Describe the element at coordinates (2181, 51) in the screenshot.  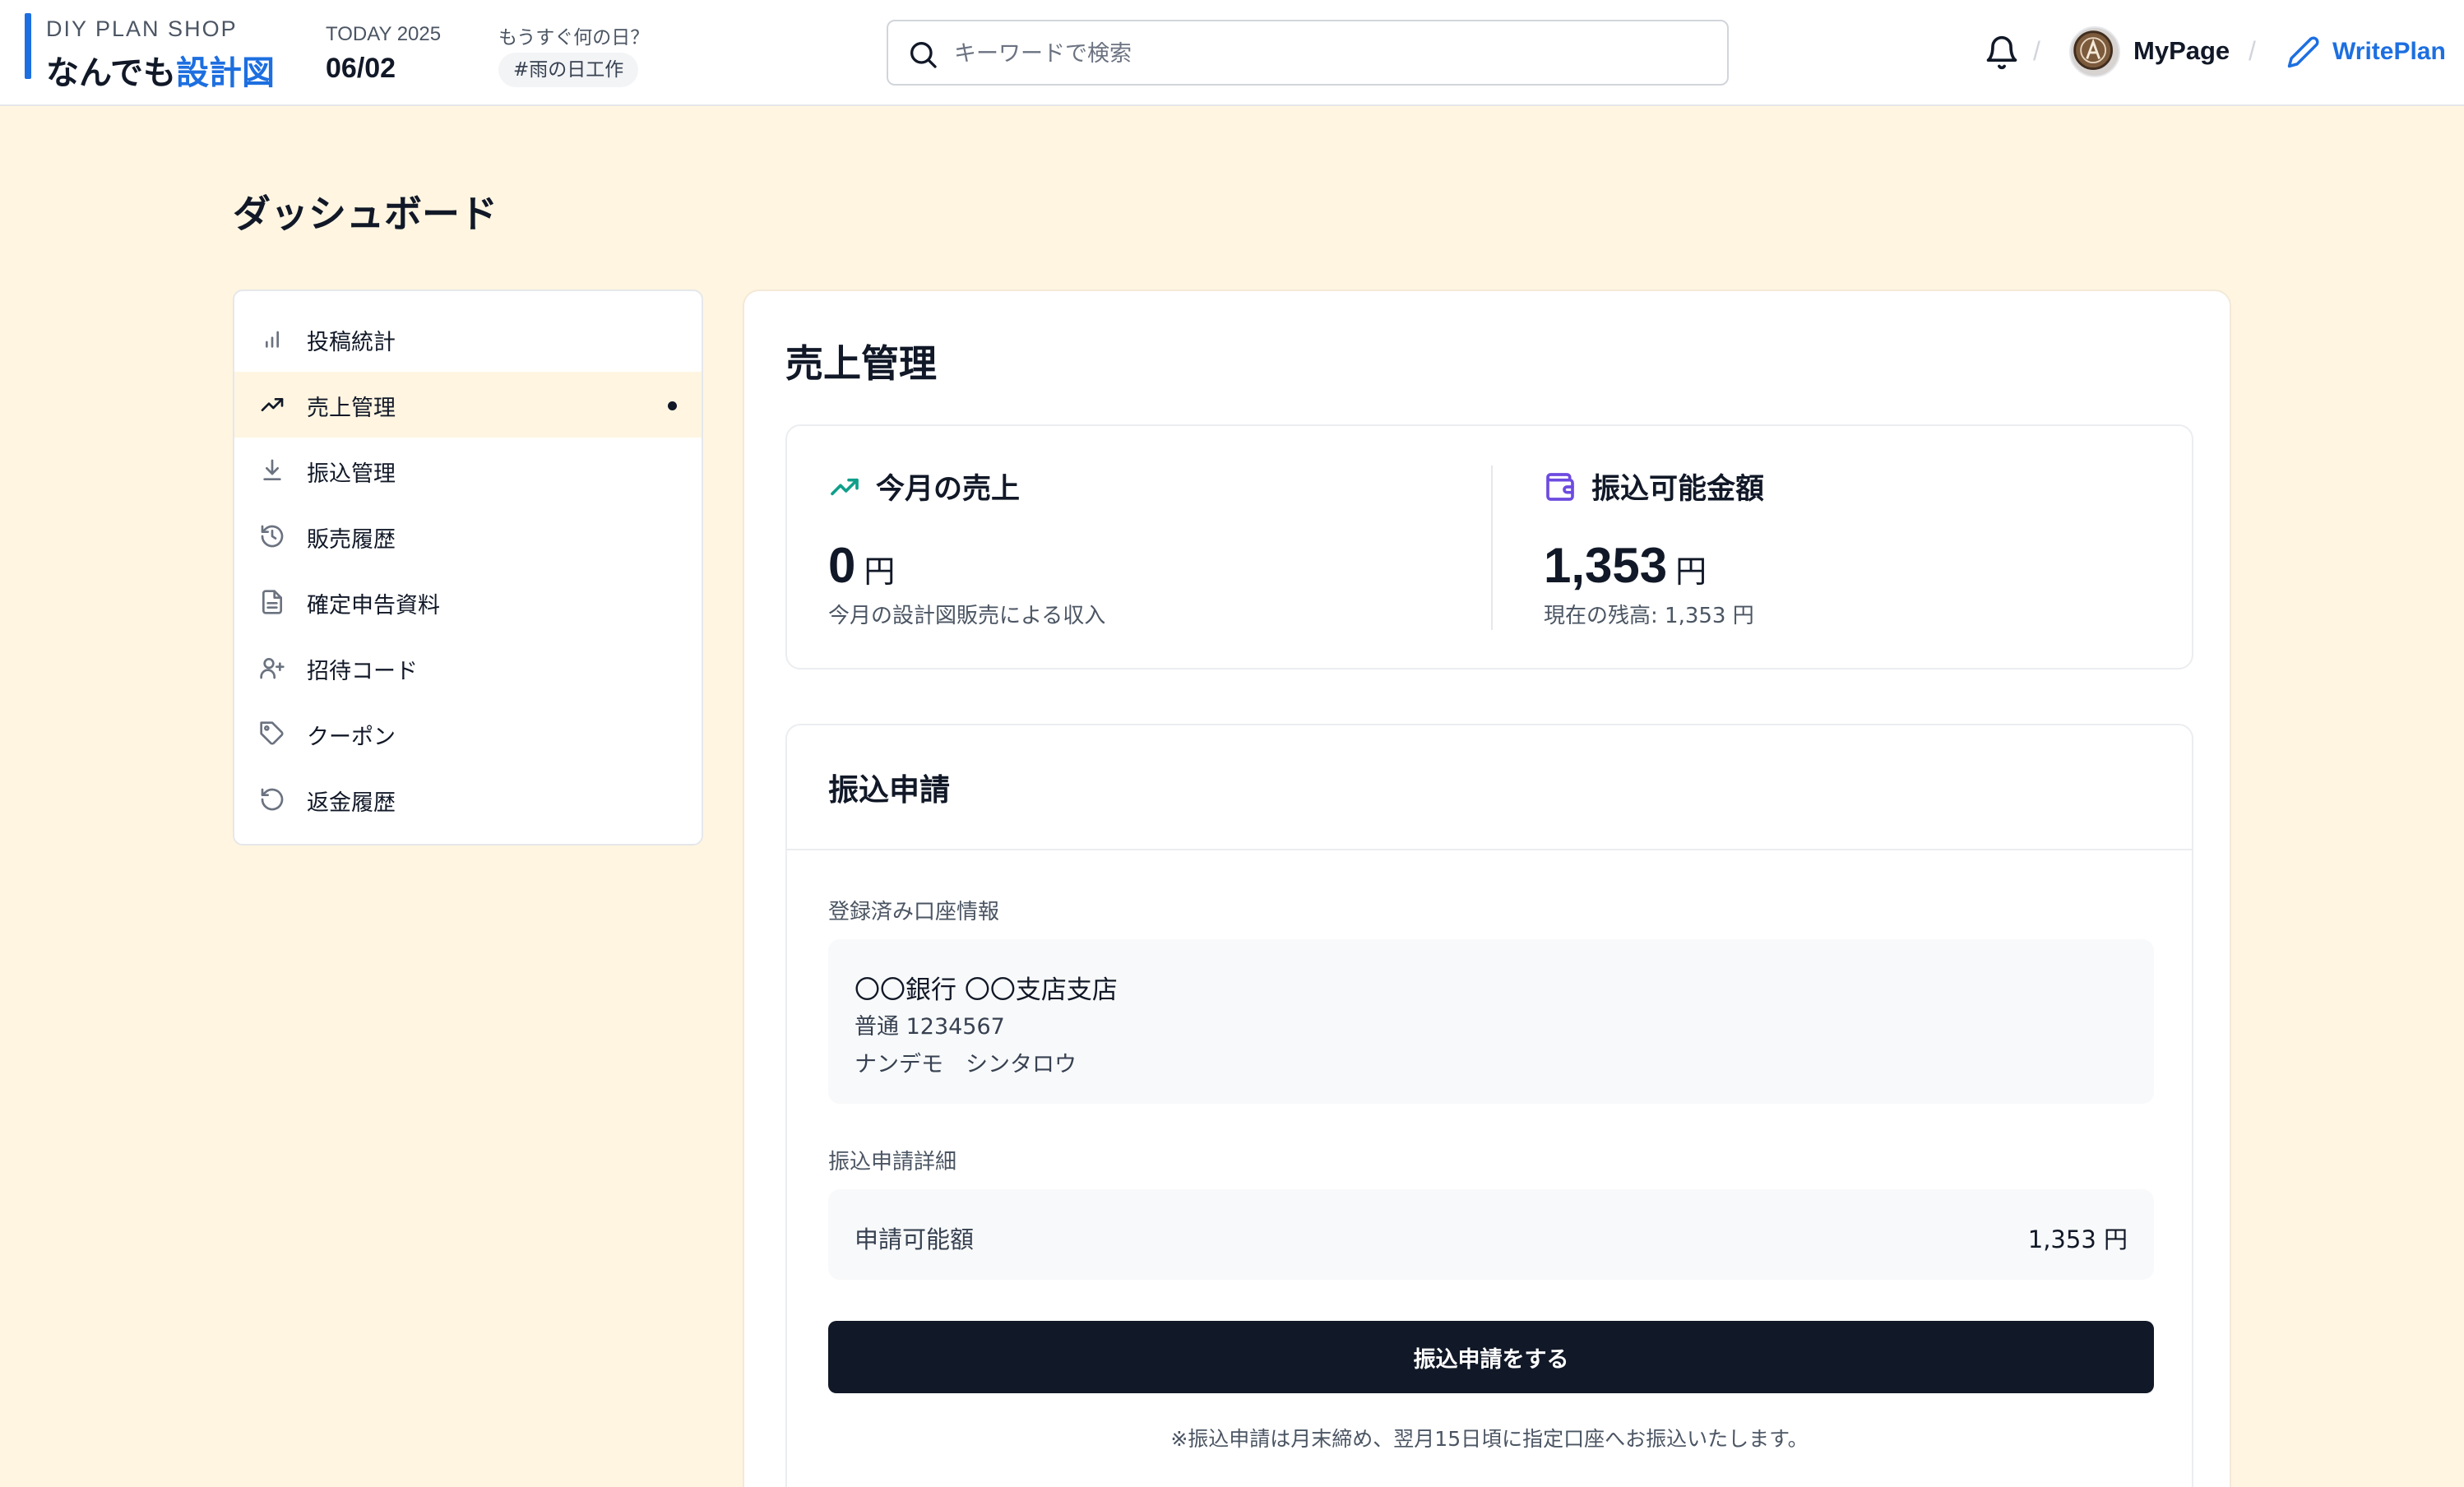
I see `mypage-link: MyPage` at that location.